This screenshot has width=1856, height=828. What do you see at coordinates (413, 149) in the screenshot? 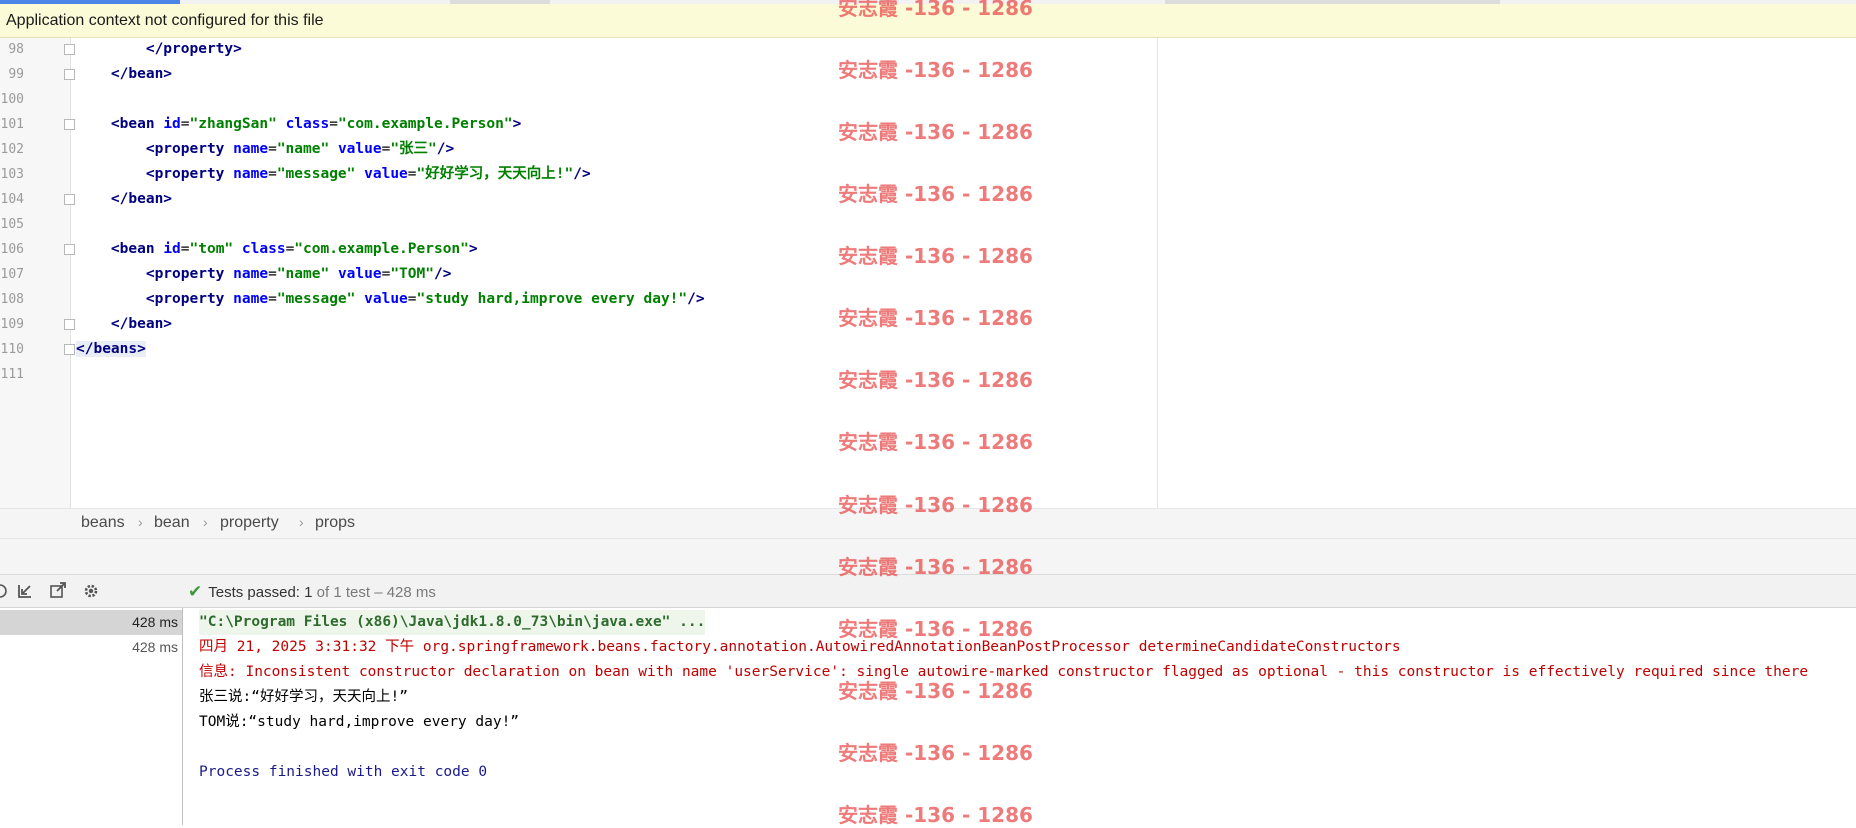
I see `code-token: "张三"` at bounding box center [413, 149].